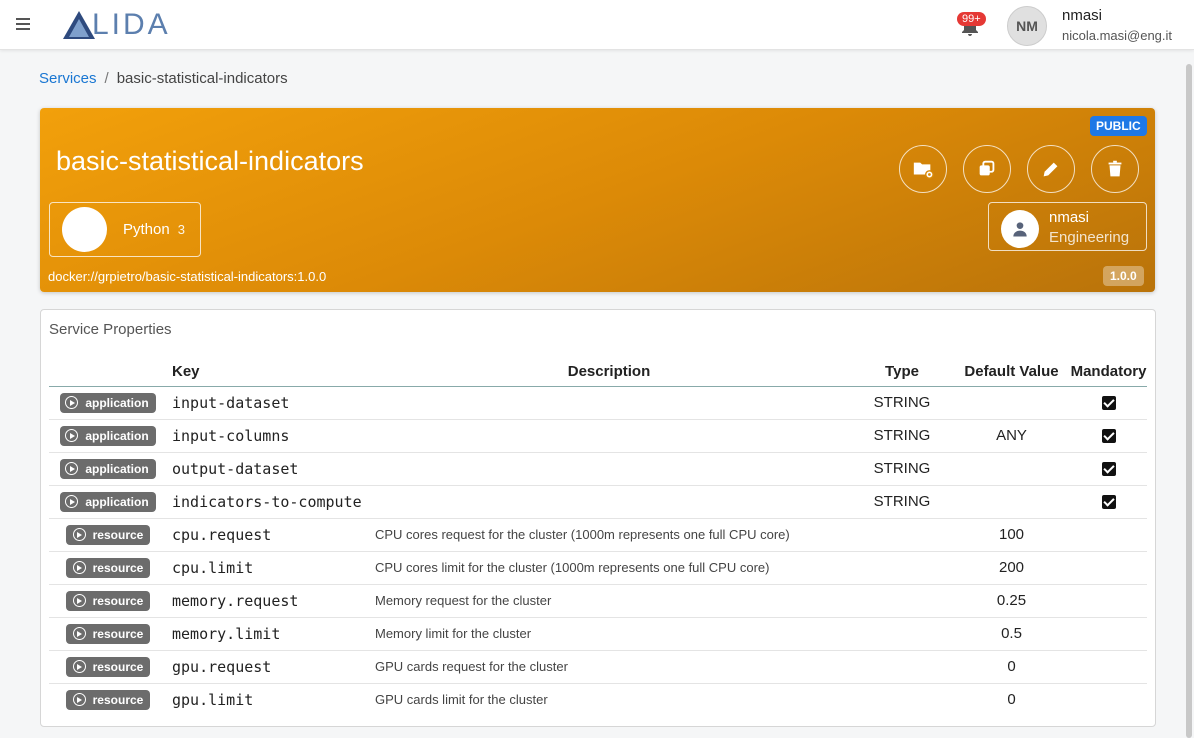  I want to click on table-row: application indicators-to-compute STRING, so click(598, 502).